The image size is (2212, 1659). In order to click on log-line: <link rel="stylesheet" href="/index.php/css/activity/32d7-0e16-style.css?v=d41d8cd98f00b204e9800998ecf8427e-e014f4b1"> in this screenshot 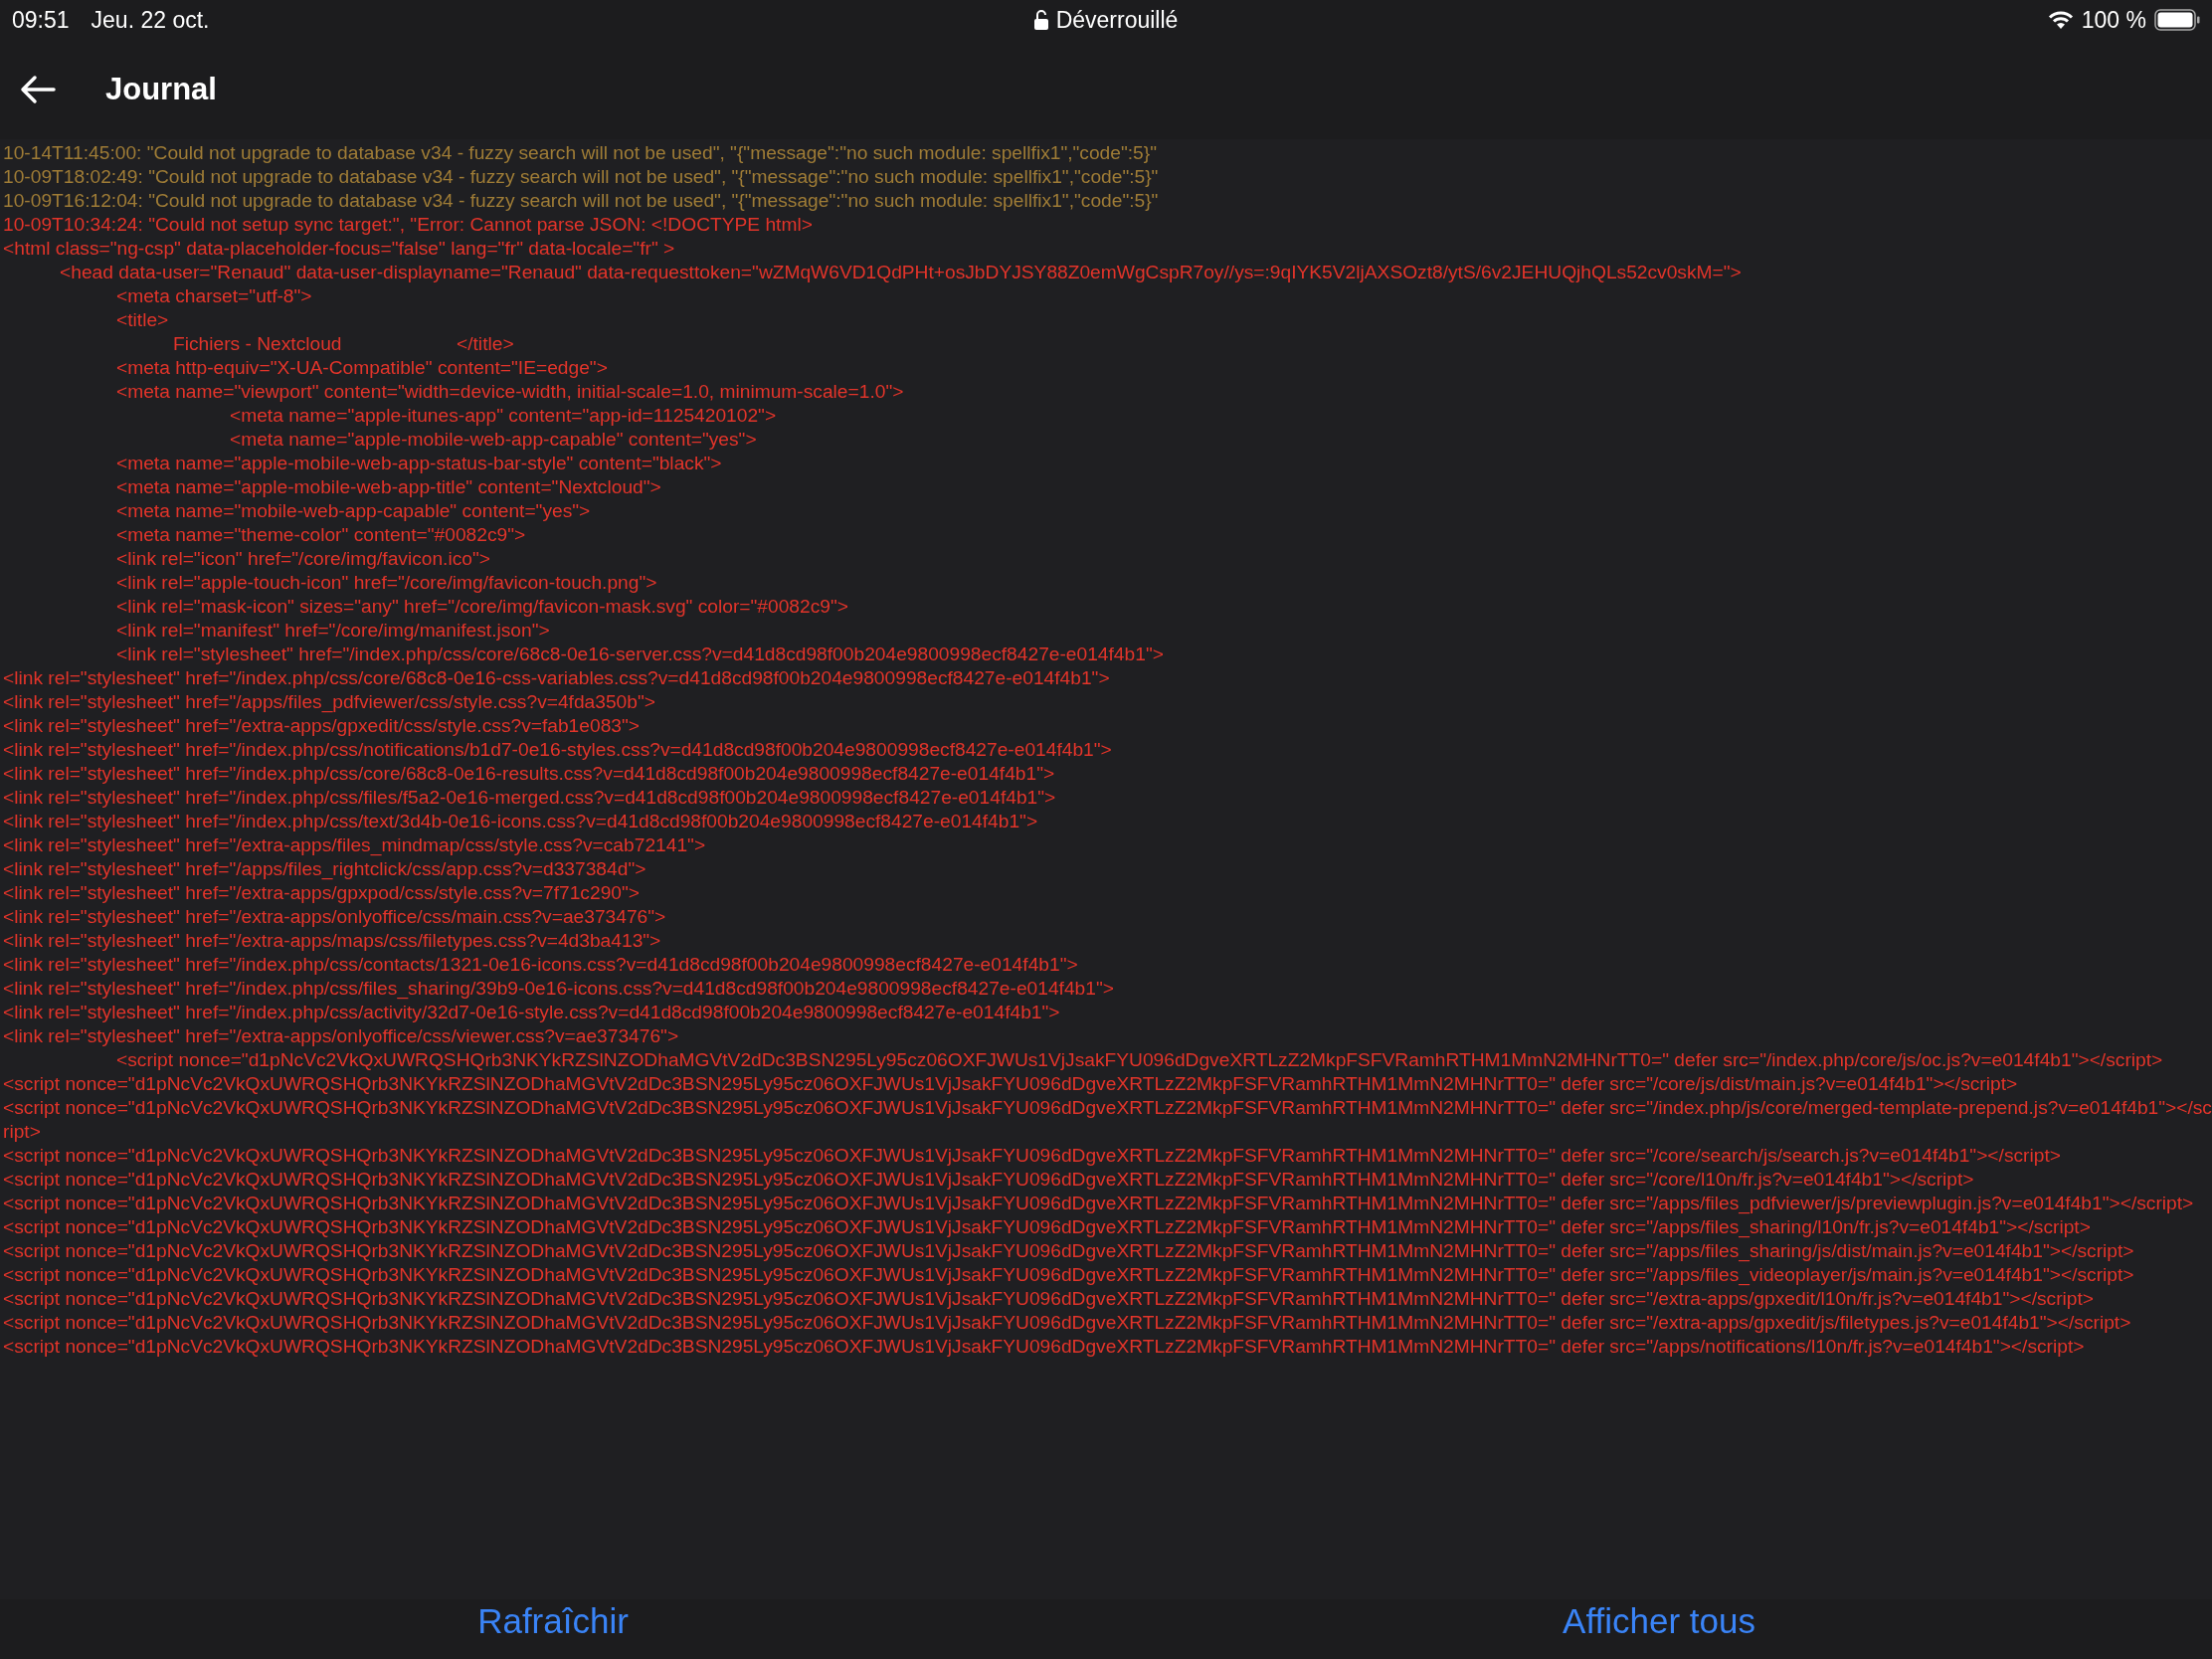, I will do `click(532, 1012)`.